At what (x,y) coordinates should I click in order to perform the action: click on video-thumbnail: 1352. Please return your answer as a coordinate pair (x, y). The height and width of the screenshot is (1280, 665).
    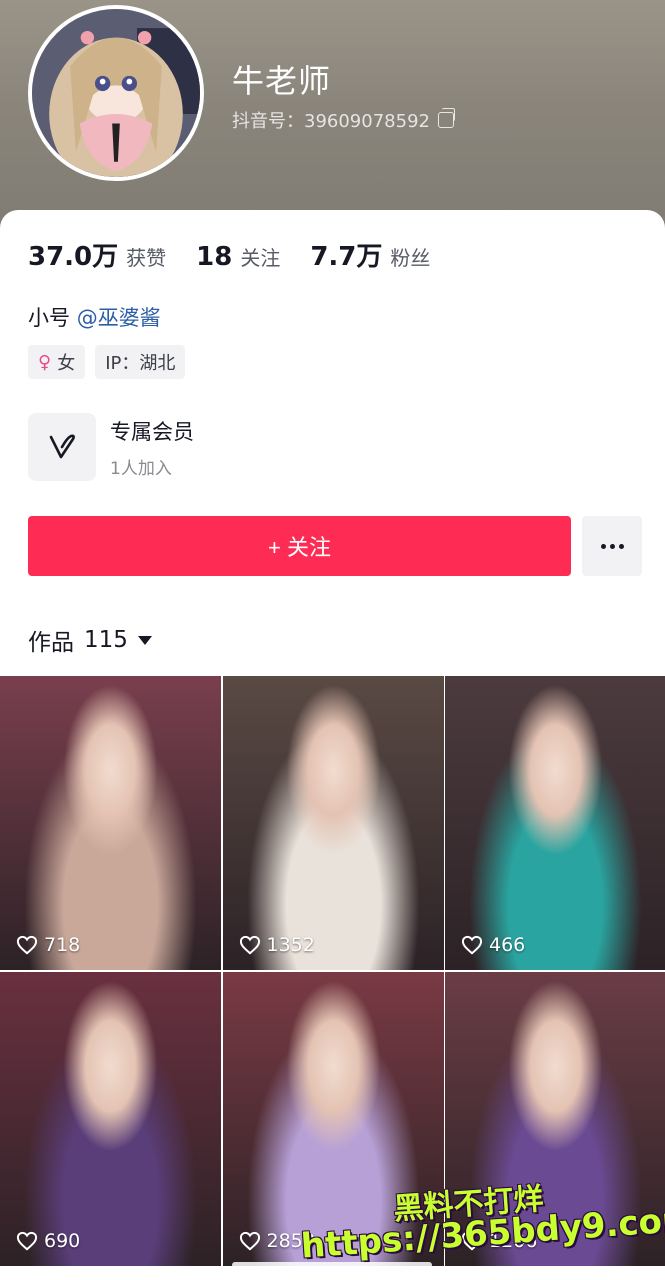
    Looking at the image, I should click on (333, 823).